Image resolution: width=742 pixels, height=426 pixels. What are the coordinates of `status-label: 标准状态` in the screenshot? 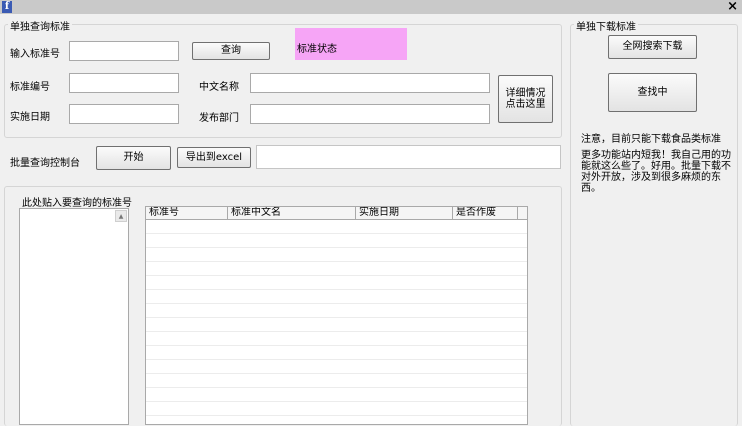 It's located at (317, 49).